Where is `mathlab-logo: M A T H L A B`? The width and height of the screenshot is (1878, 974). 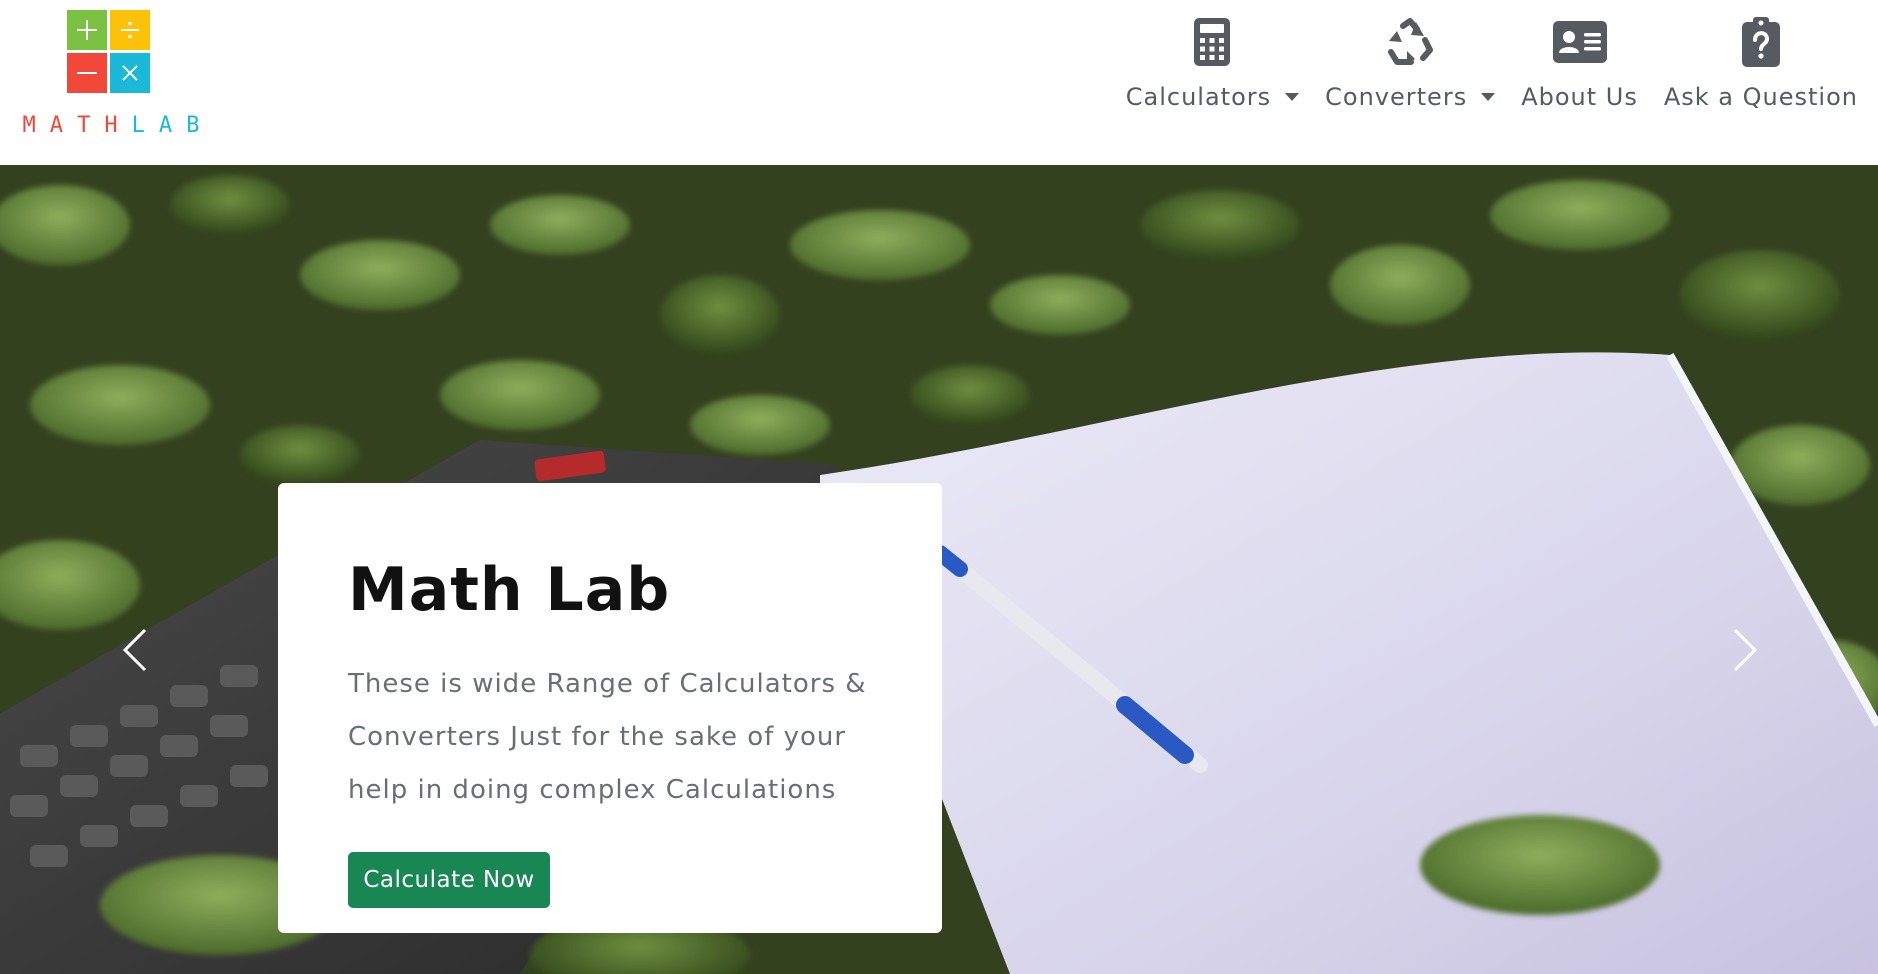 mathlab-logo: M A T H L A B is located at coordinates (112, 75).